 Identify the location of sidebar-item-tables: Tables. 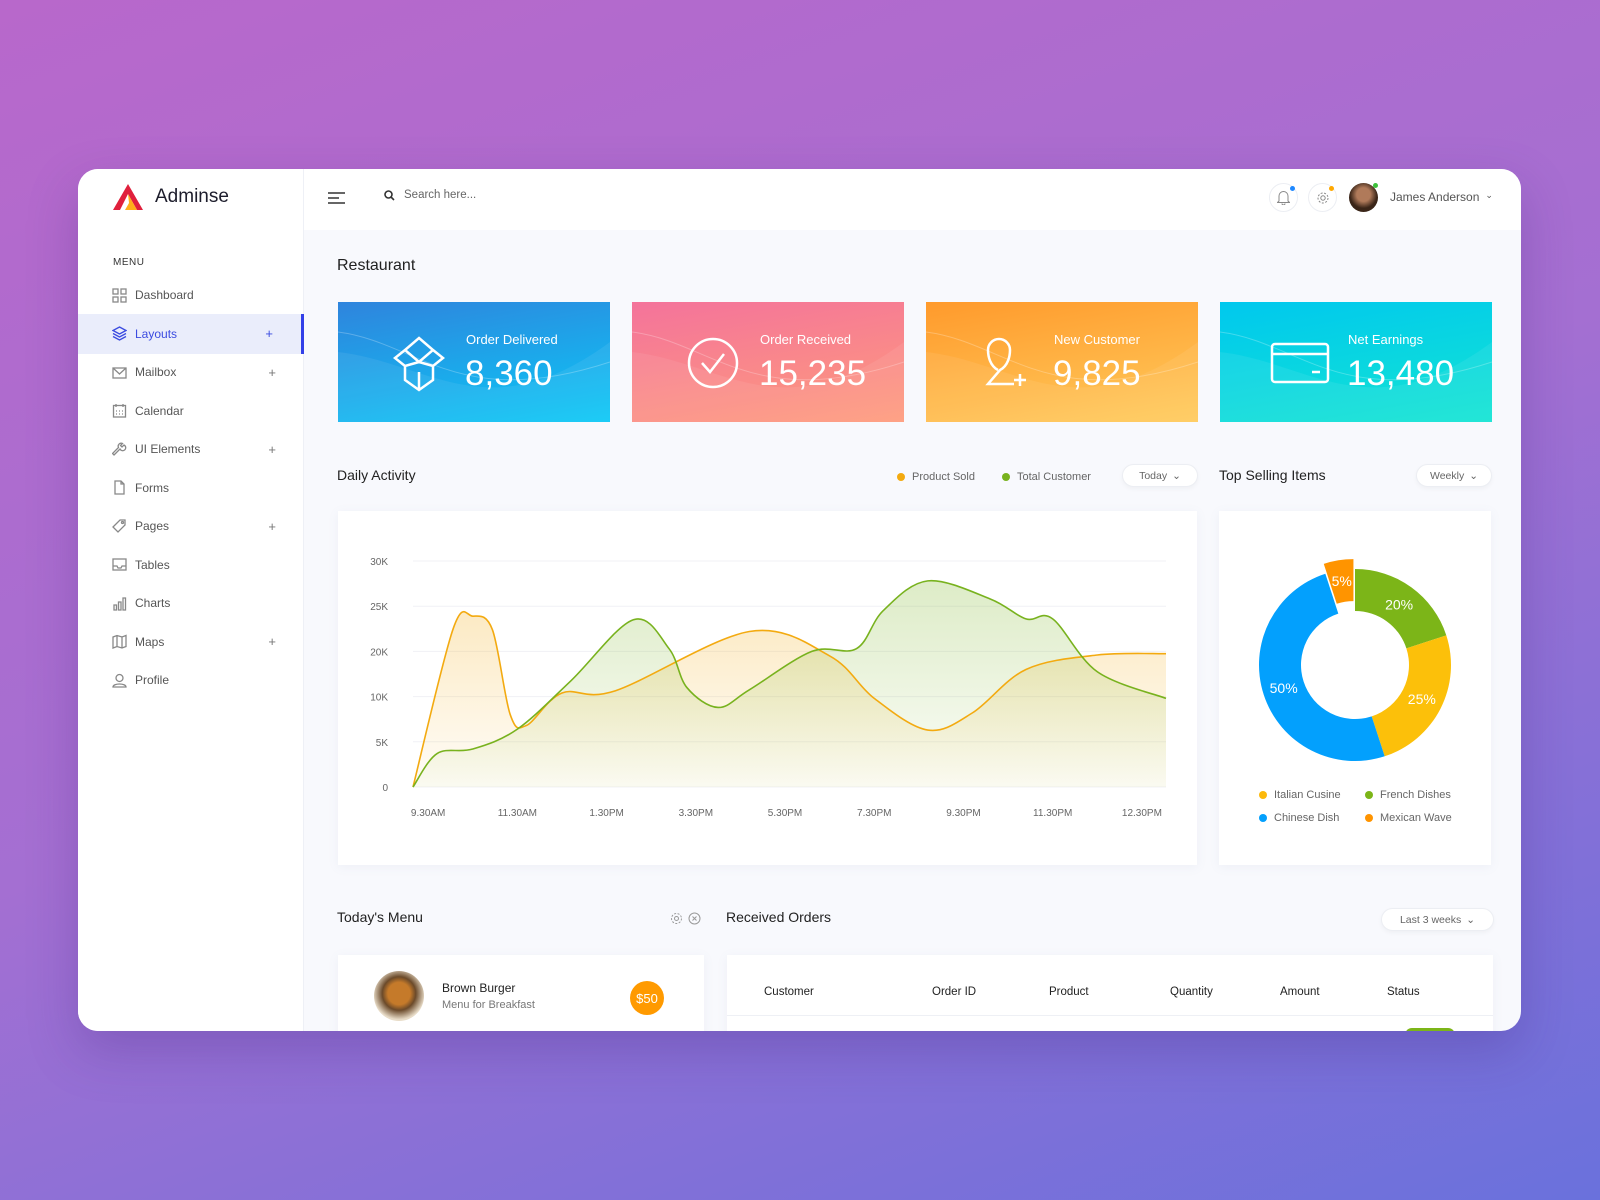
(191, 565).